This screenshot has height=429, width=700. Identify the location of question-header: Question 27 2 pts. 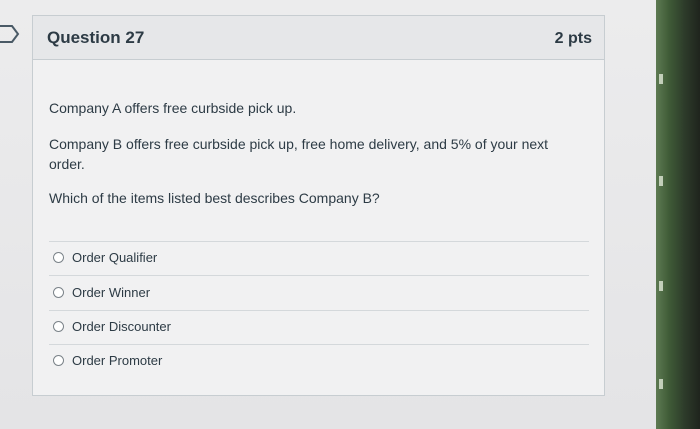
(318, 38).